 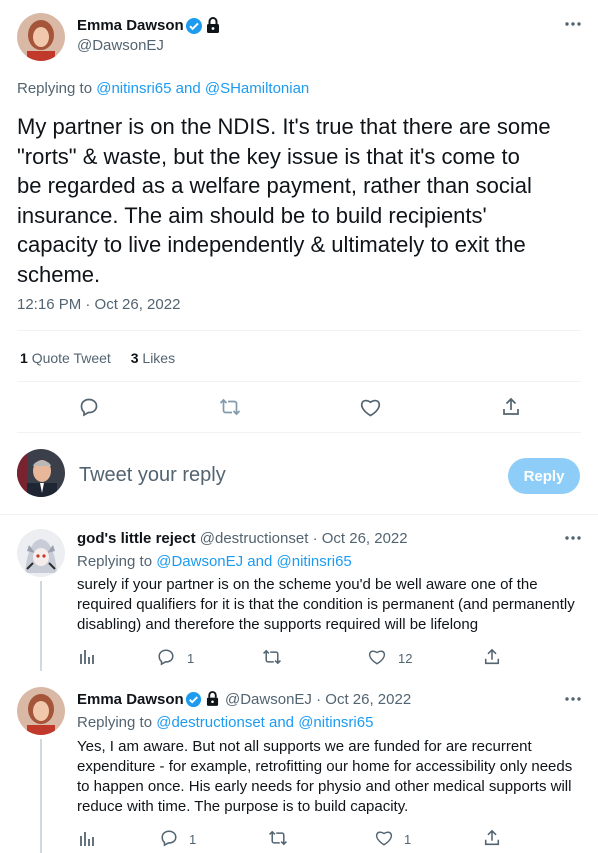 I want to click on reply-author-handle: @destructionset, so click(x=254, y=538).